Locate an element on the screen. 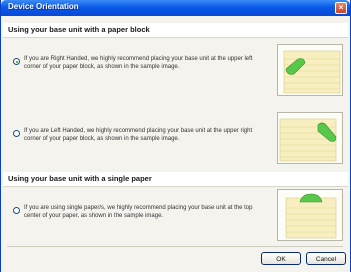 Image resolution: width=351 pixels, height=272 pixels. radio-left-handed is located at coordinates (16, 133).